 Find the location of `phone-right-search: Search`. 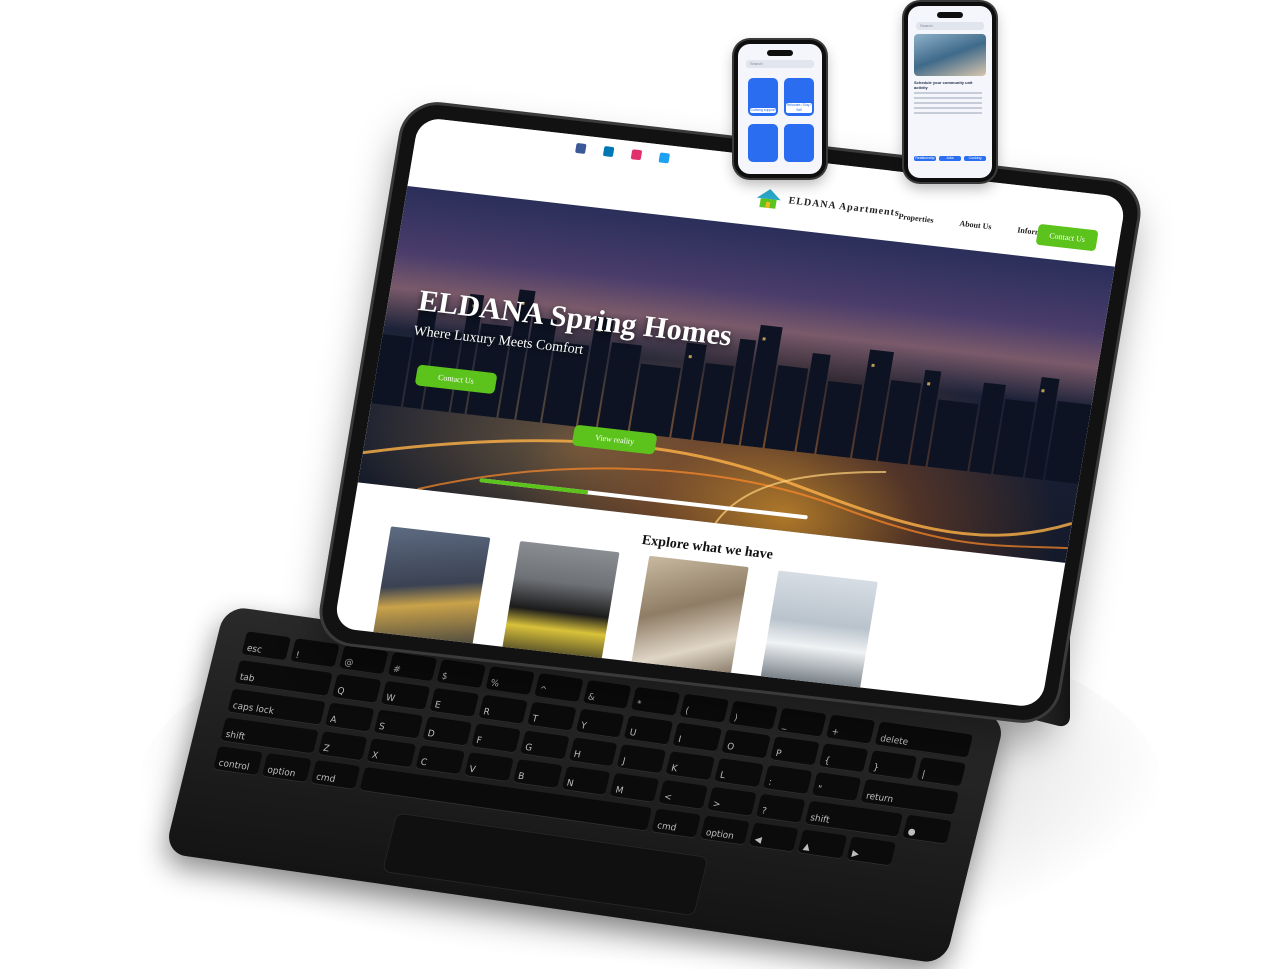

phone-right-search: Search is located at coordinates (950, 26).